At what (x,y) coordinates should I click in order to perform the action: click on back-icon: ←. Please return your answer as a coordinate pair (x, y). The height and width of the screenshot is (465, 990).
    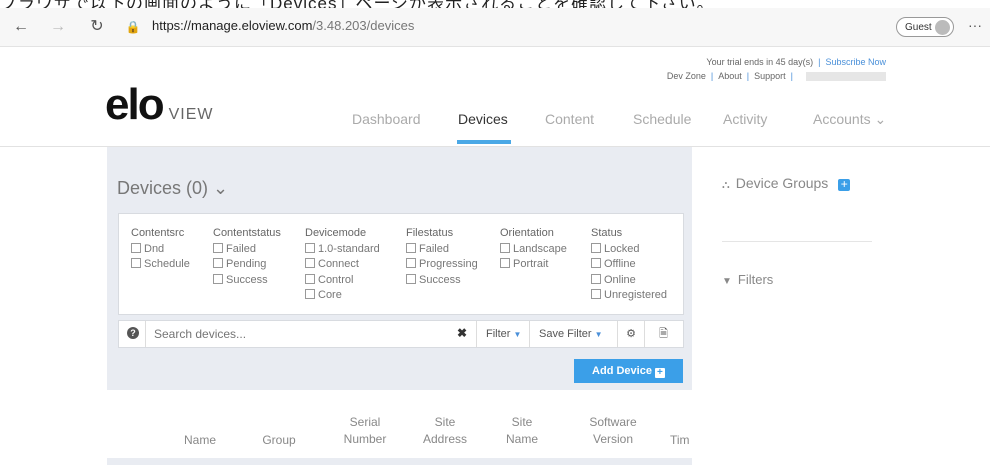
    Looking at the image, I should click on (21, 27).